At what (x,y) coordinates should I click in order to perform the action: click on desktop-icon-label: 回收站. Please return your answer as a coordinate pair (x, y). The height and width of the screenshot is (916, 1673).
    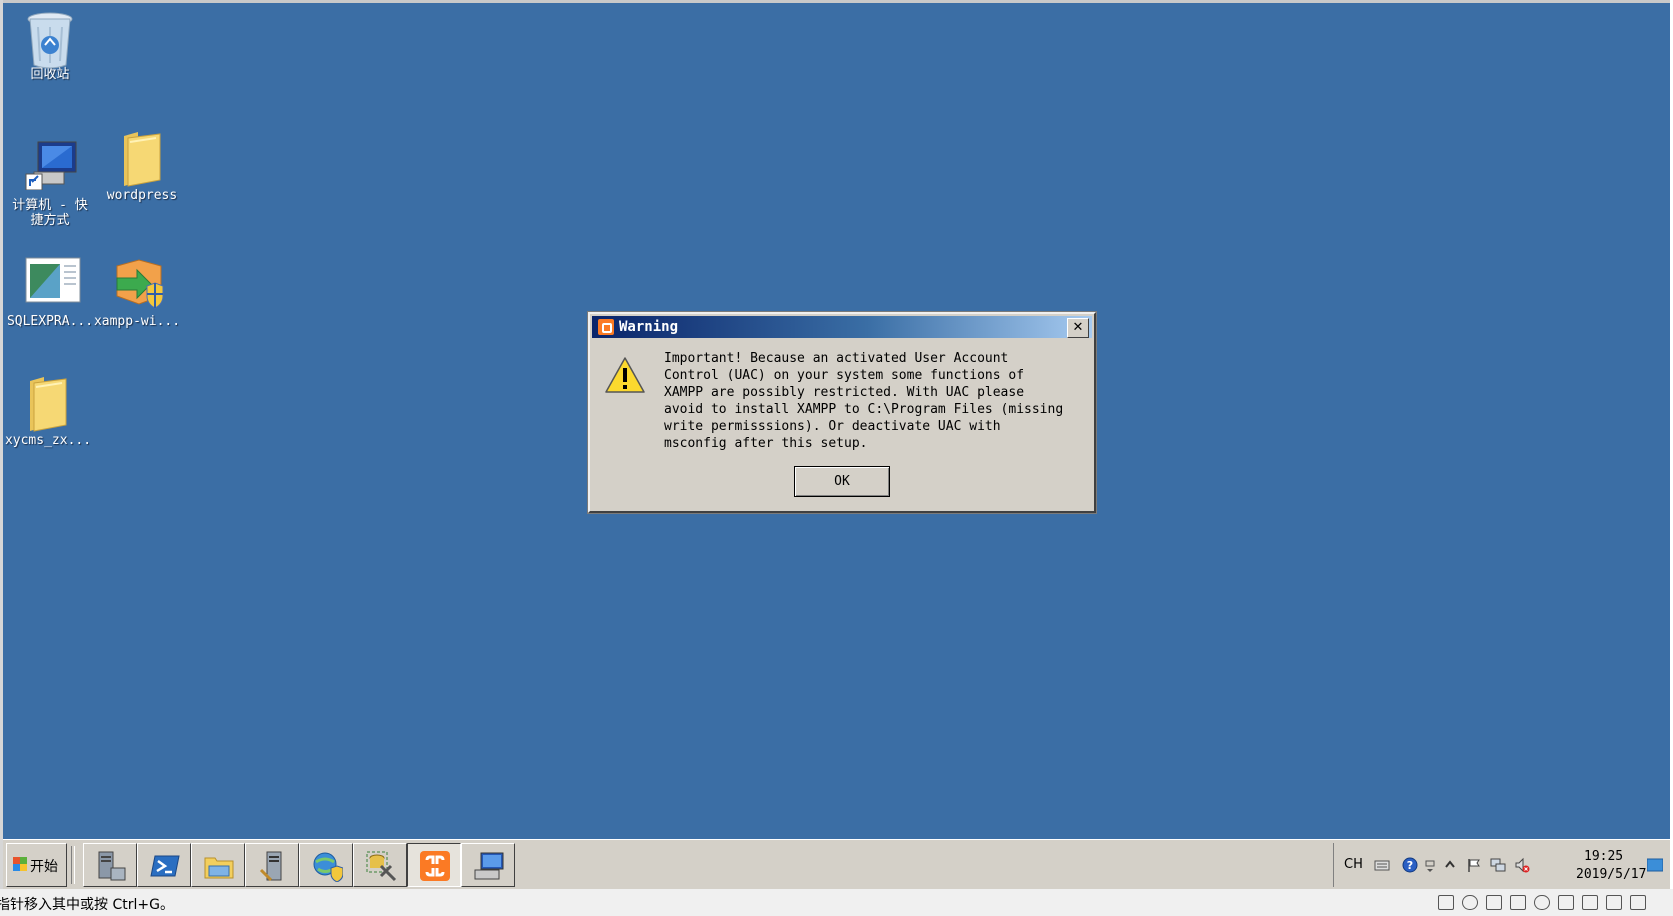
    Looking at the image, I should click on (50, 74).